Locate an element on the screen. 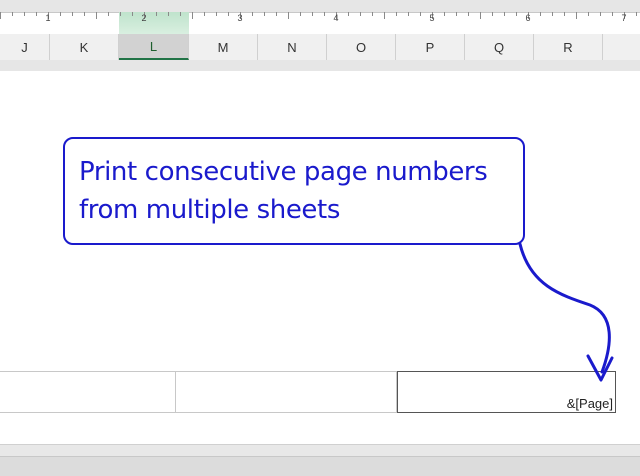  callout-arrow is located at coordinates (566, 312).